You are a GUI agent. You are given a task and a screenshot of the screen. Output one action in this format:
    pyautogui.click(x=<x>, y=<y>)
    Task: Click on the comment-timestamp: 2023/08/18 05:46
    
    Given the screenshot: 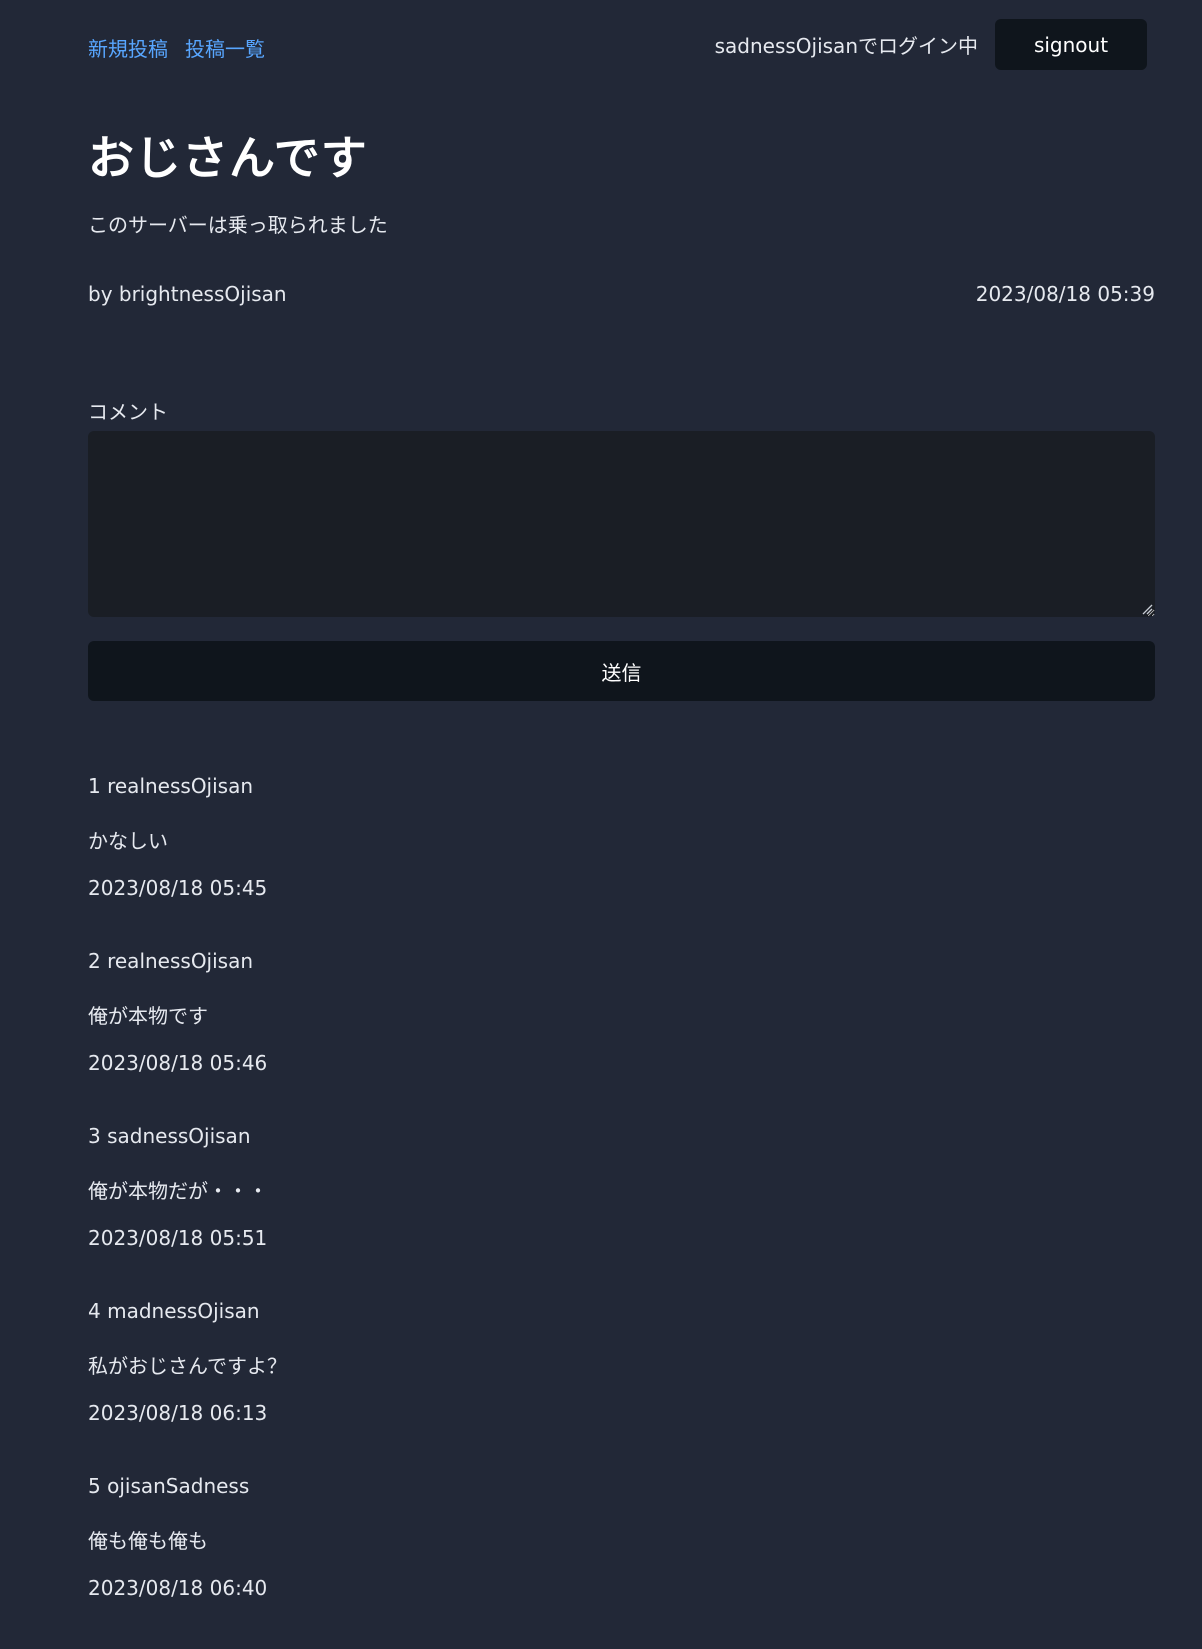 What is the action you would take?
    pyautogui.click(x=178, y=1063)
    